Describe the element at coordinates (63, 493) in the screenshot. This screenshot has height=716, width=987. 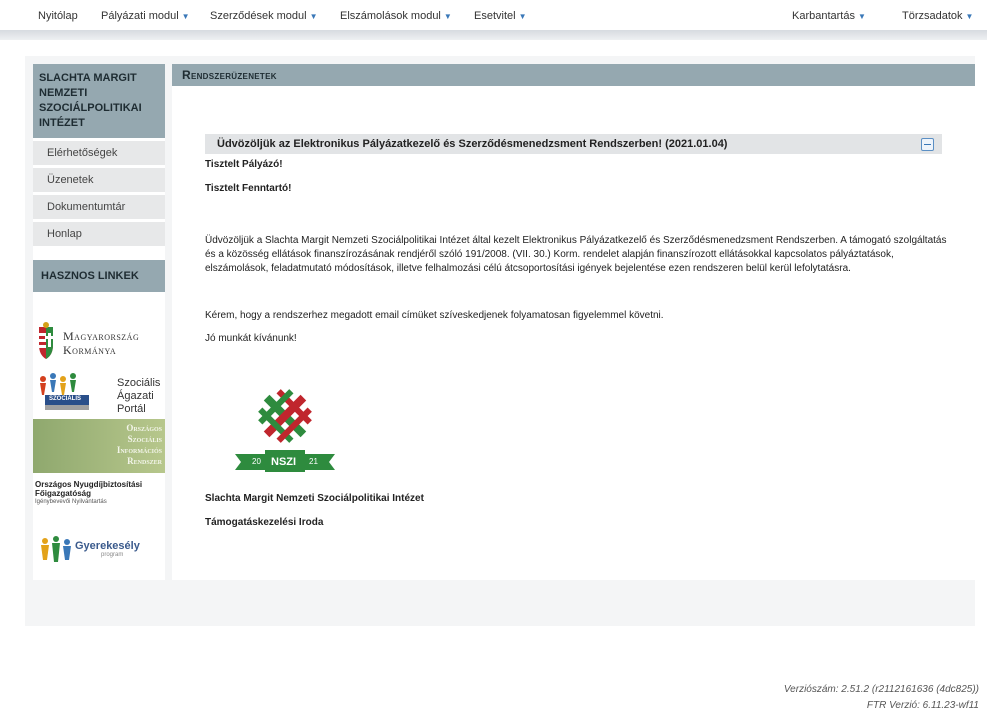
I see `pension-line2: Főigazgatóság` at that location.